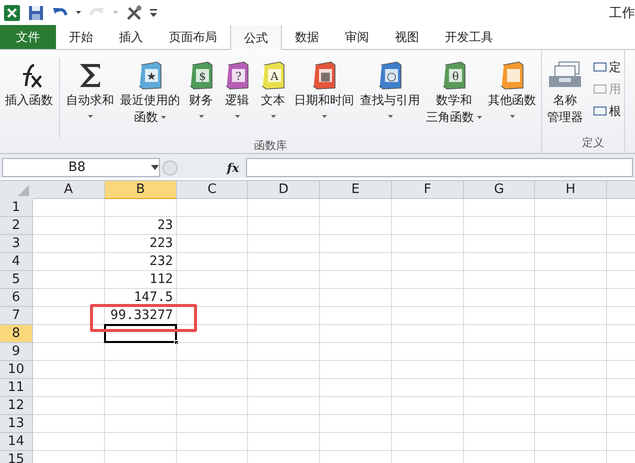 This screenshot has width=635, height=463. I want to click on ribbon-tab: 开发工具, so click(469, 36).